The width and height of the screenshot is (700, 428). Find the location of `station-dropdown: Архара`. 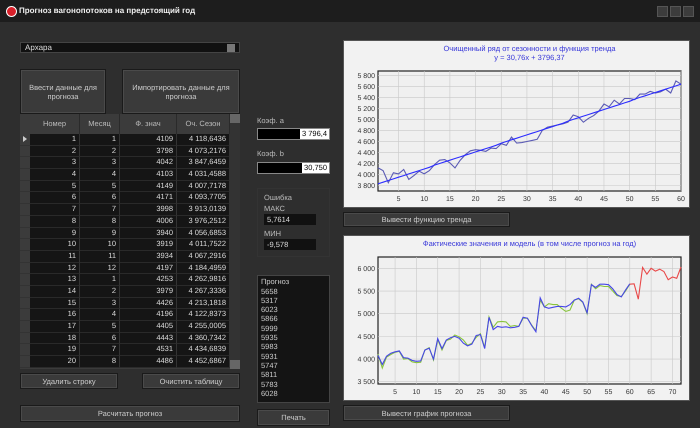

station-dropdown: Архара is located at coordinates (130, 47).